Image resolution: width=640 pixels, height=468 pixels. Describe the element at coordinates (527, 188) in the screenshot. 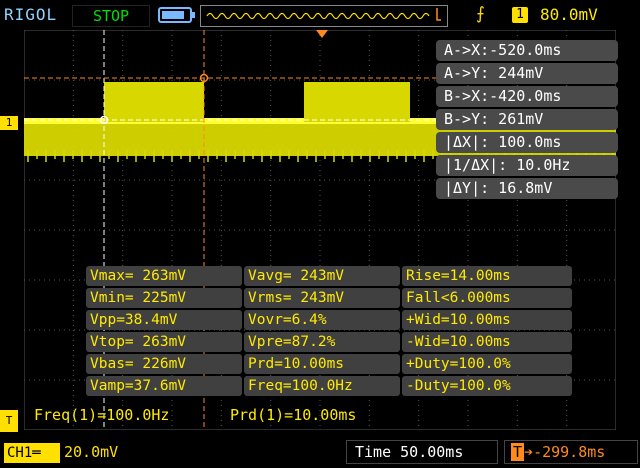

I see `cursor-delta-y: |ΔY|: 16.8mV` at that location.